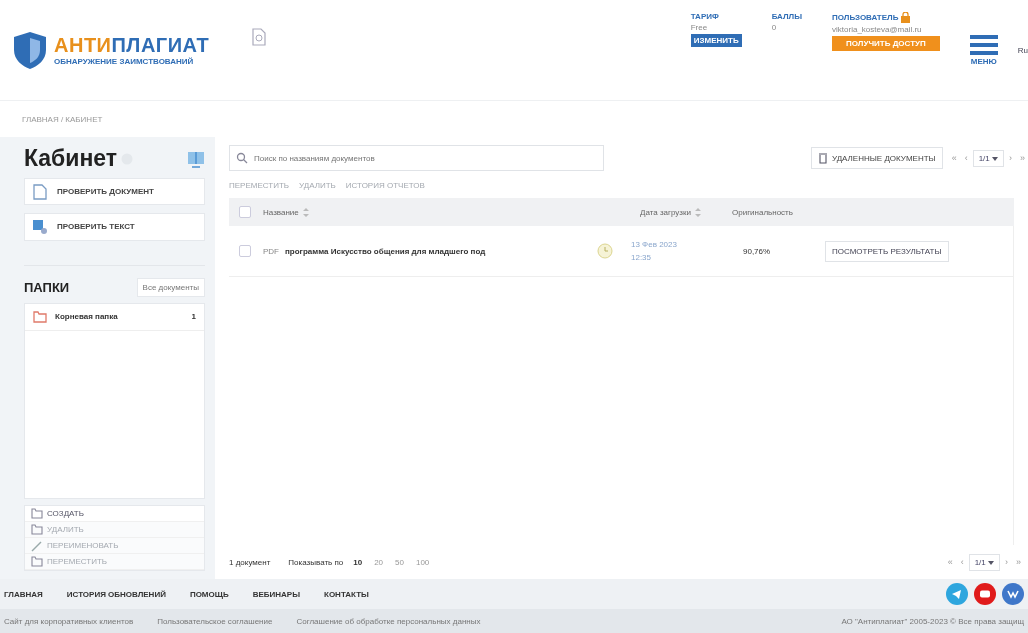 The image size is (1028, 633). Describe the element at coordinates (316, 562) in the screenshot. I see `page-size-label: Показывать по` at that location.